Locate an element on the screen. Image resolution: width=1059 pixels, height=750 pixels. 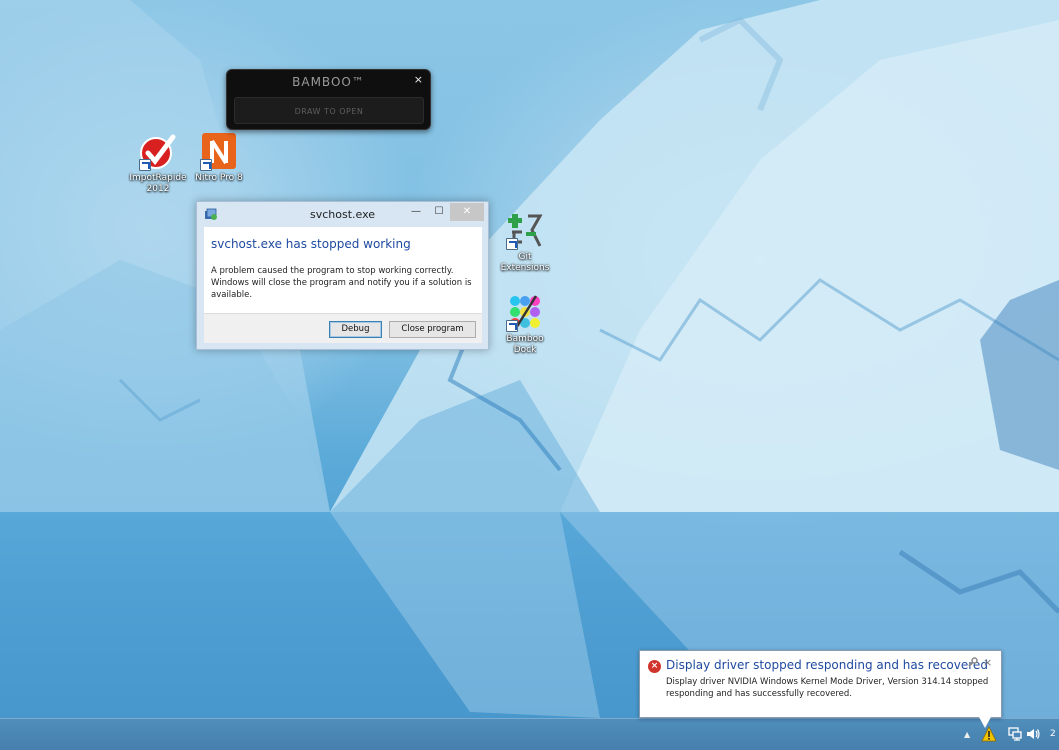
dialog-close-button: ✕ is located at coordinates (467, 212).